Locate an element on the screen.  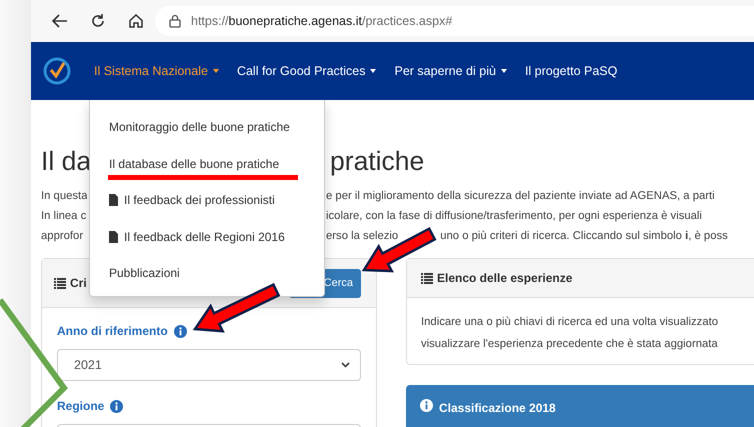
logo-icon is located at coordinates (57, 71).